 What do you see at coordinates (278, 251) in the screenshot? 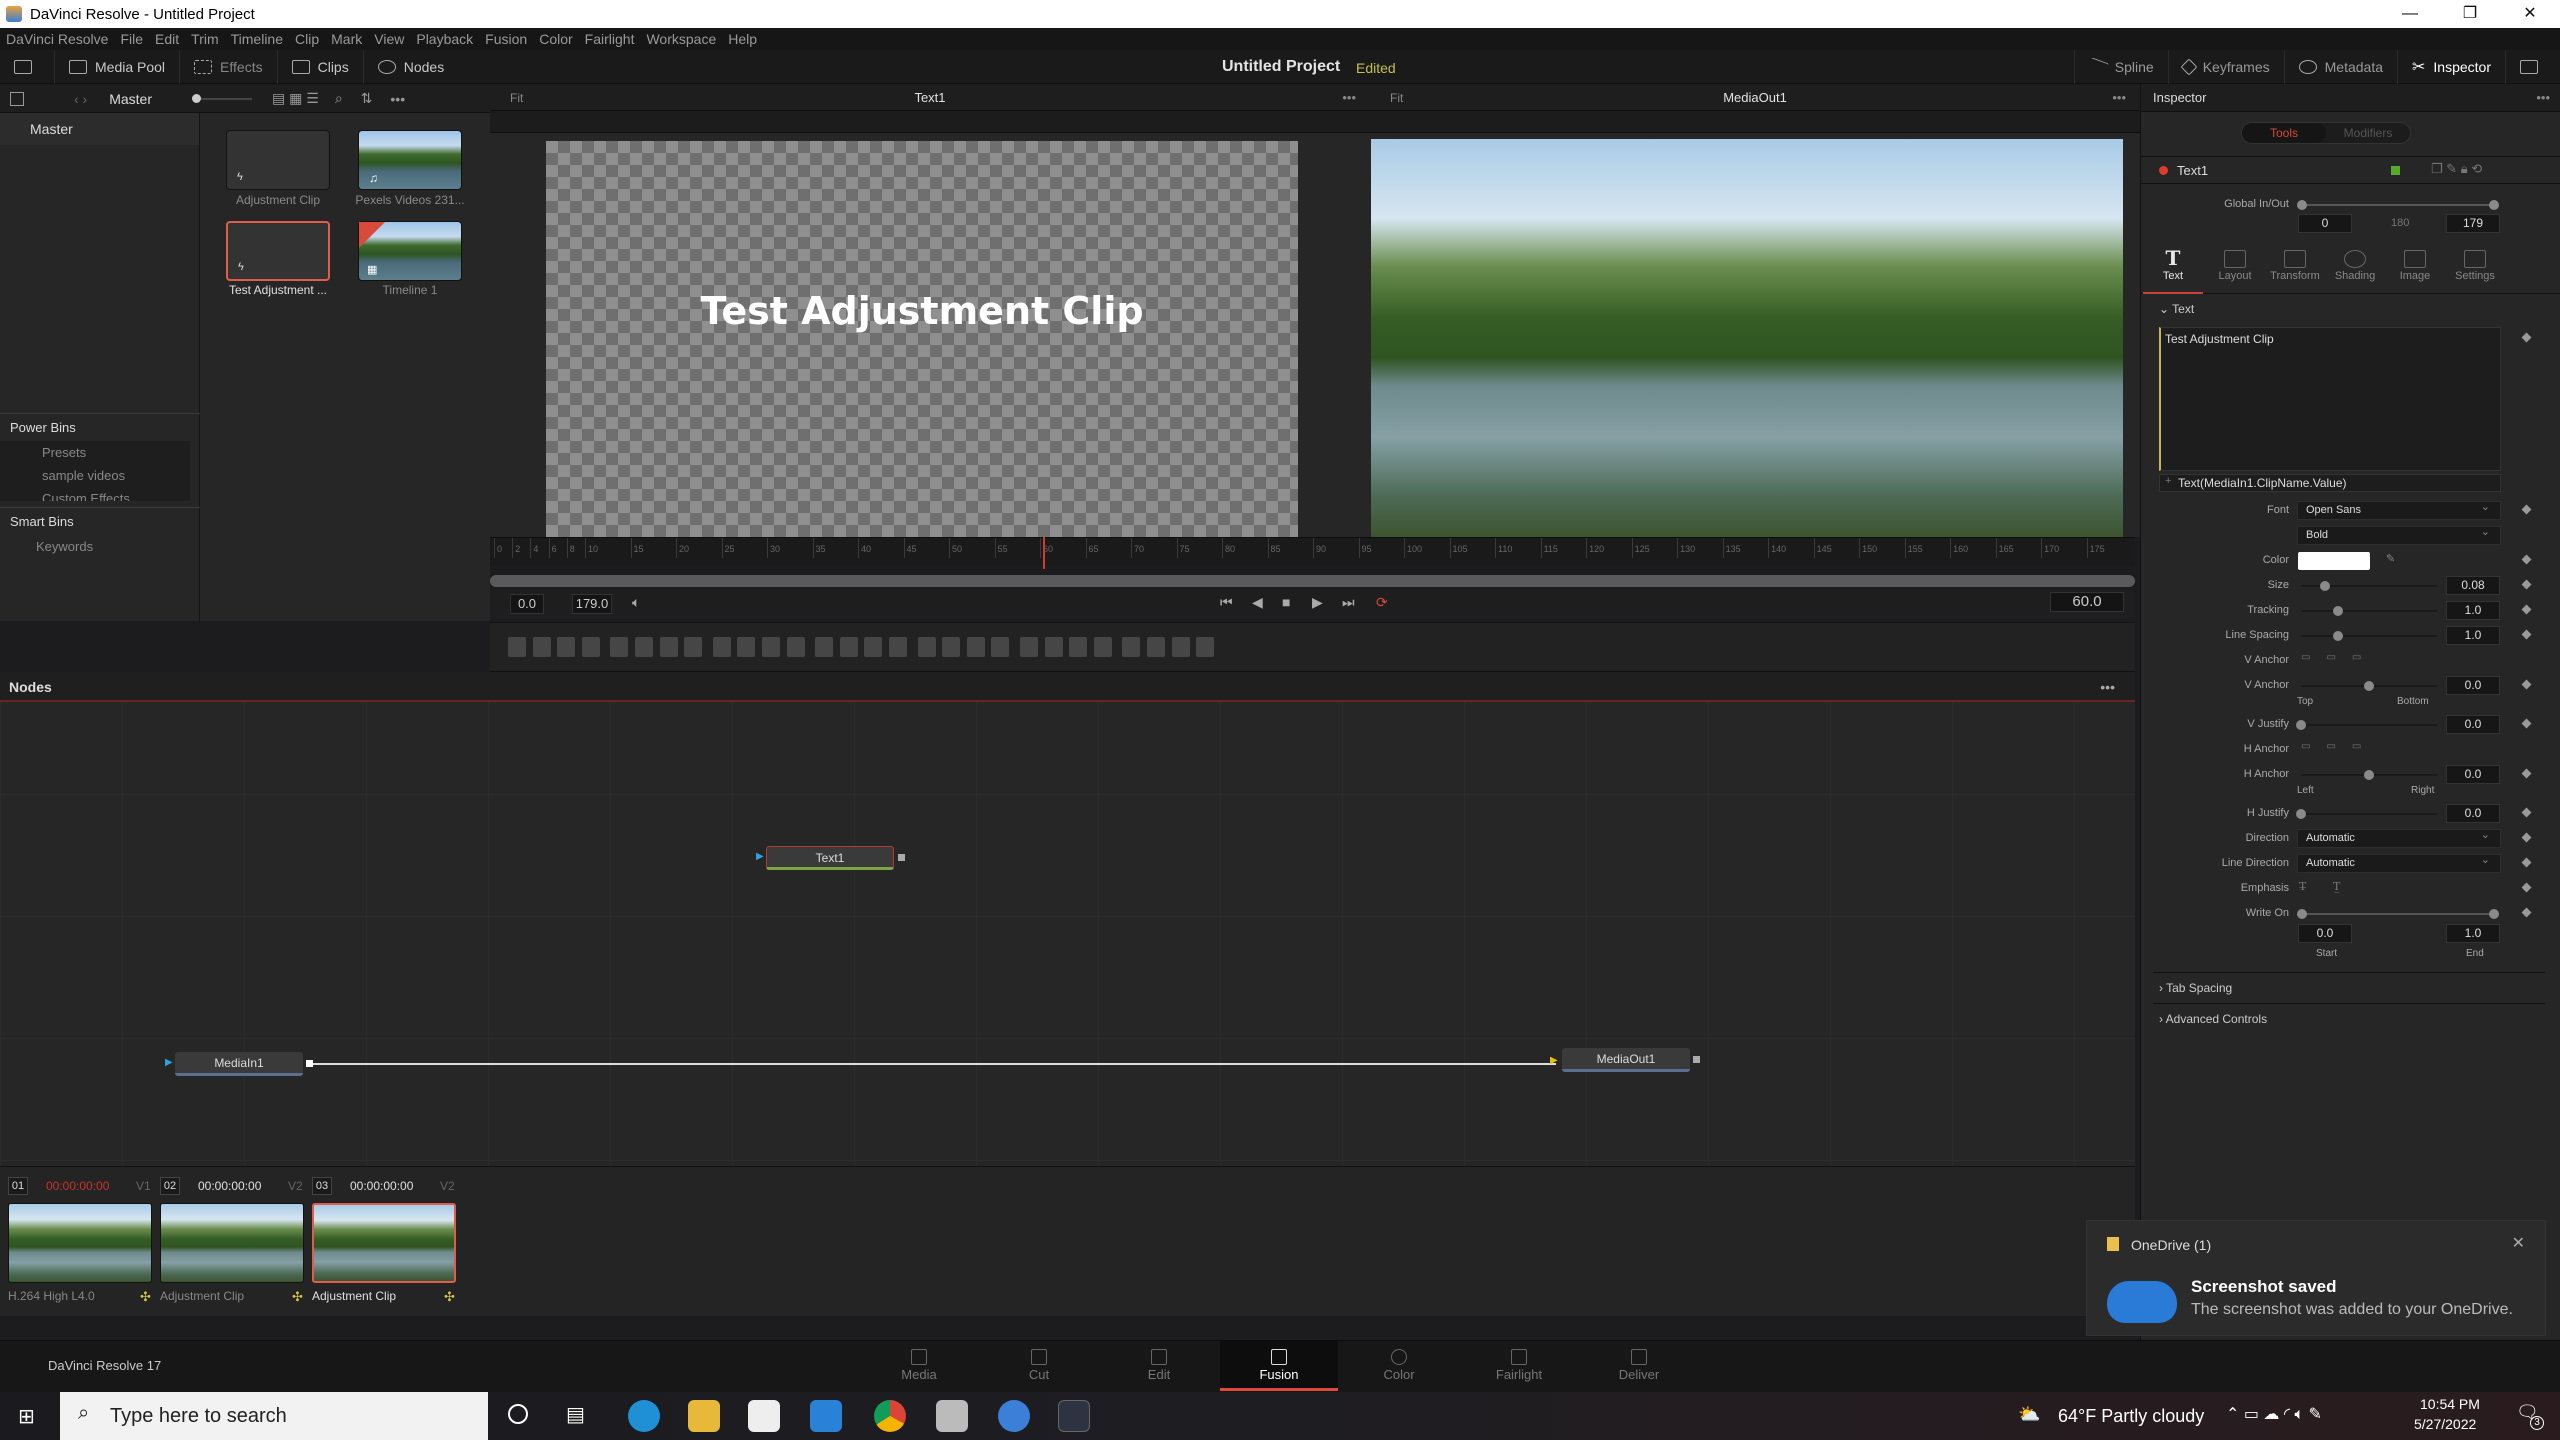
I see `clip-thumbnail-test-adjustment: ϟ` at bounding box center [278, 251].